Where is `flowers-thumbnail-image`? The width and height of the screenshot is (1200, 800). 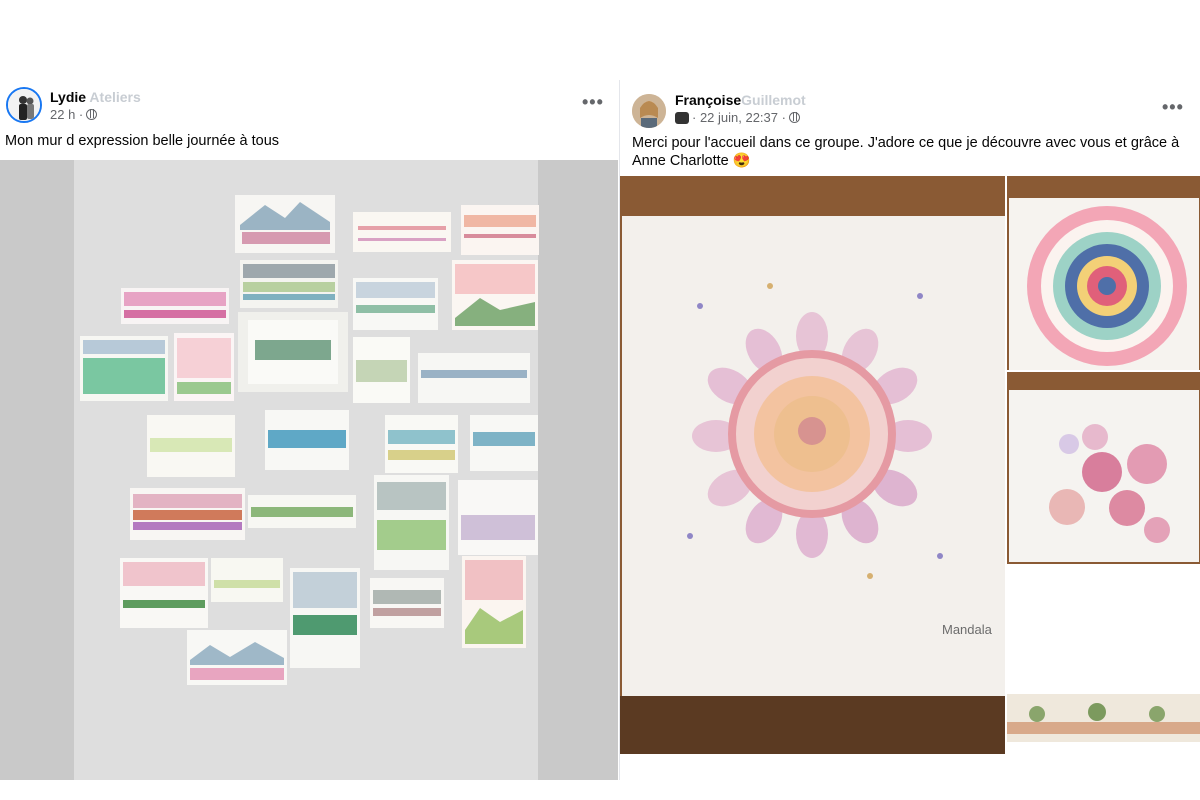 flowers-thumbnail-image is located at coordinates (1103, 468).